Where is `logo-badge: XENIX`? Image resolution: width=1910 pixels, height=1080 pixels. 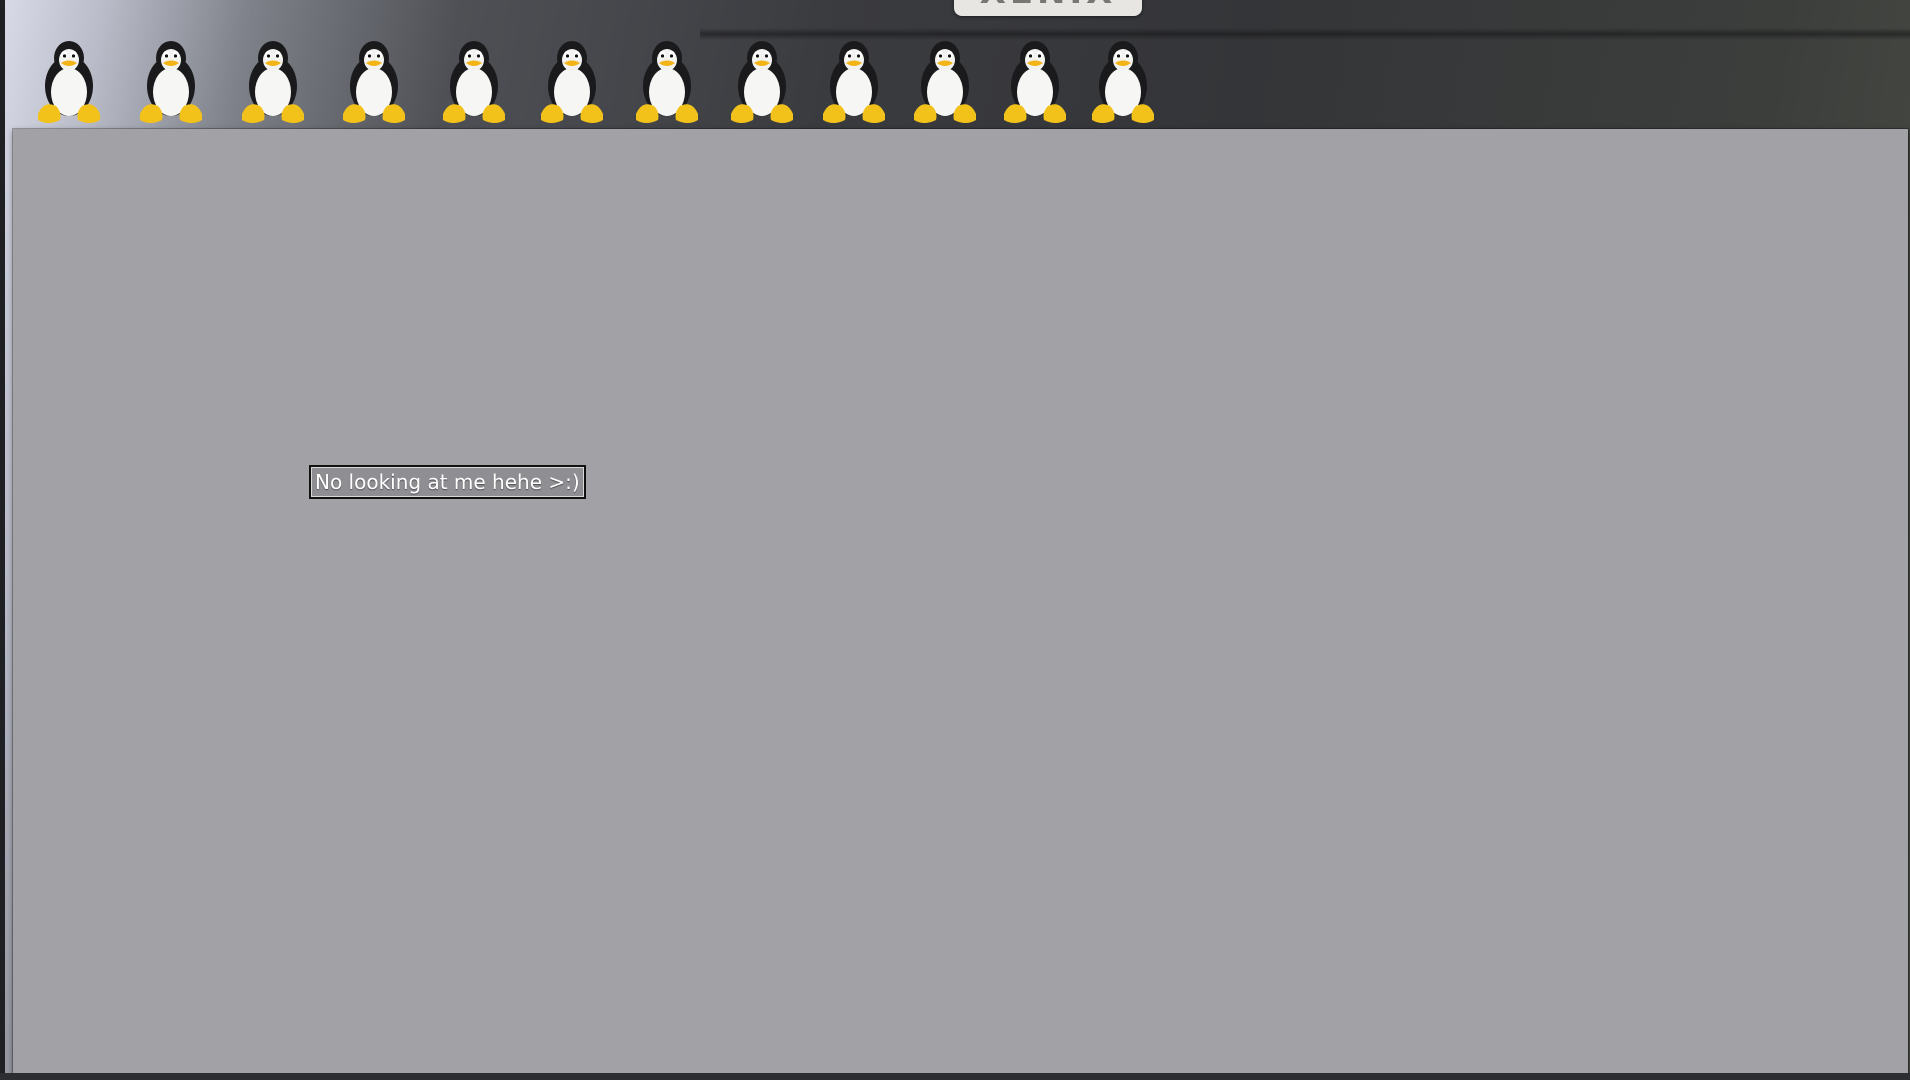 logo-badge: XENIX is located at coordinates (1048, 8).